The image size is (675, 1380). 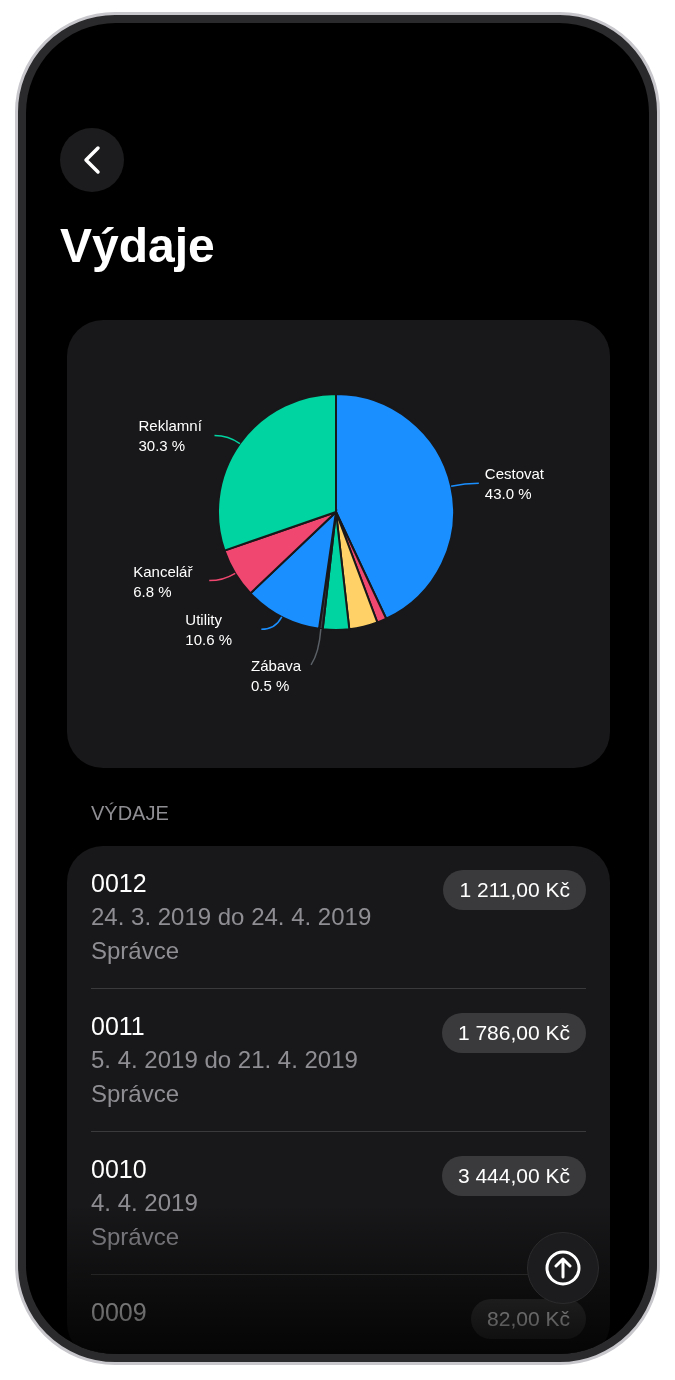 What do you see at coordinates (513, 1176) in the screenshot?
I see `amount-badge: 3 444,00 Kč` at bounding box center [513, 1176].